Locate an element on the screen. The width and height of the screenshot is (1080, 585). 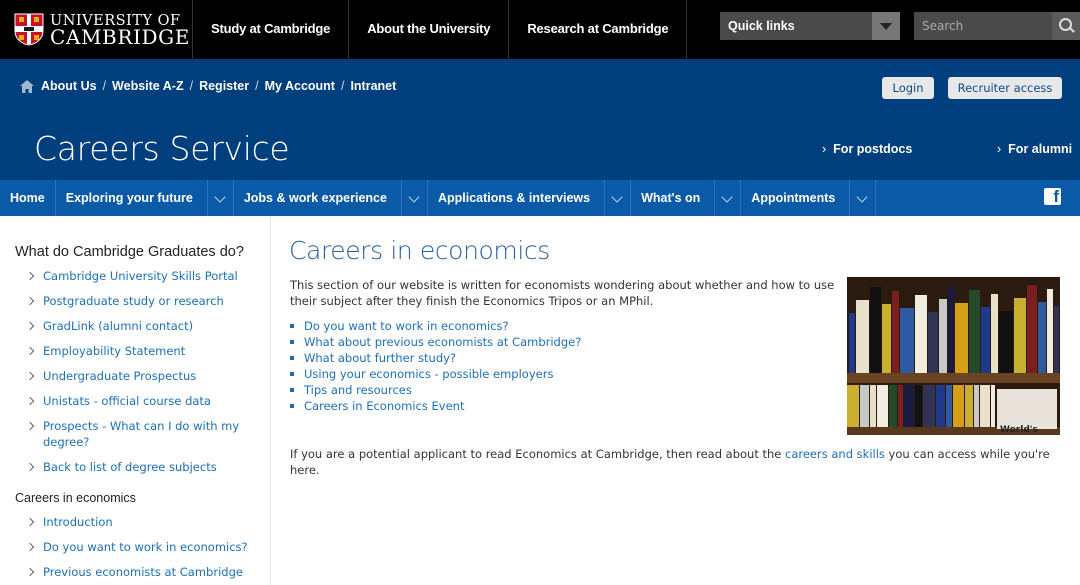
search-box is located at coordinates (997, 26).